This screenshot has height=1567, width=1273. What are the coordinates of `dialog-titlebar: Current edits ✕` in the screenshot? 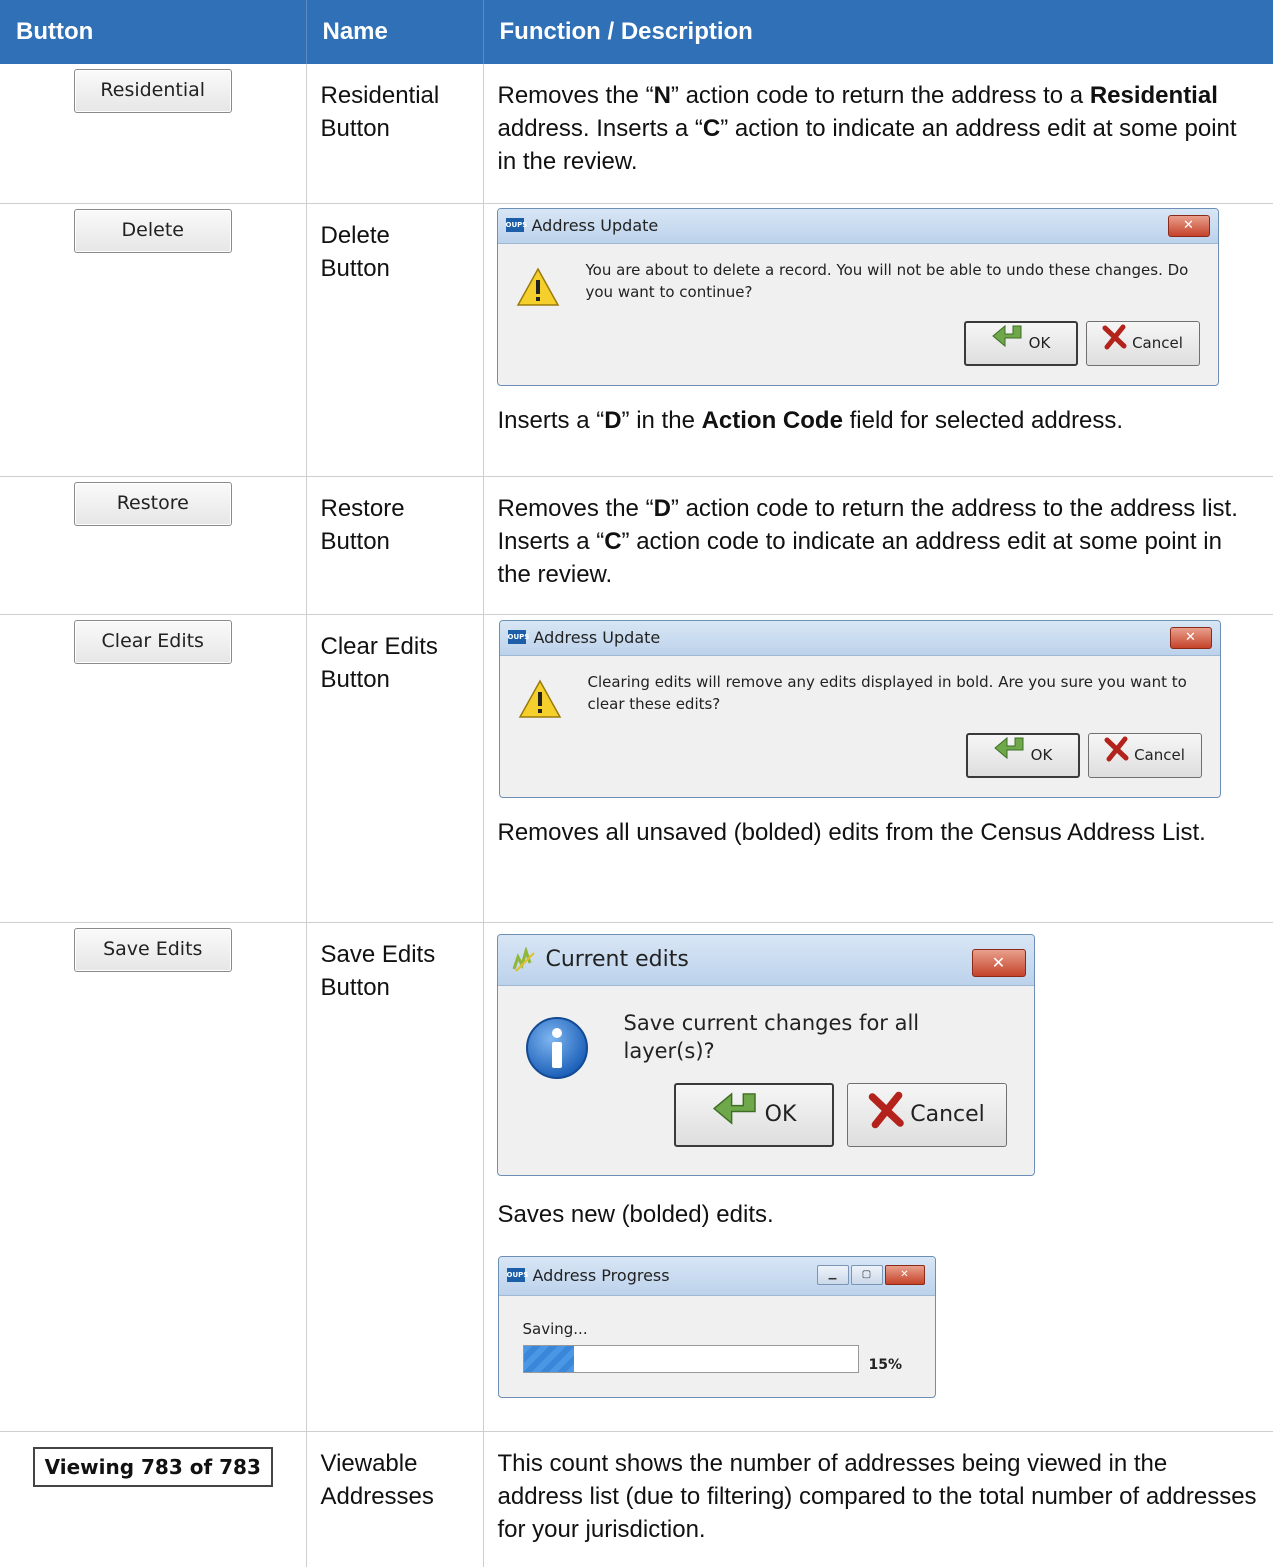 It's located at (765, 960).